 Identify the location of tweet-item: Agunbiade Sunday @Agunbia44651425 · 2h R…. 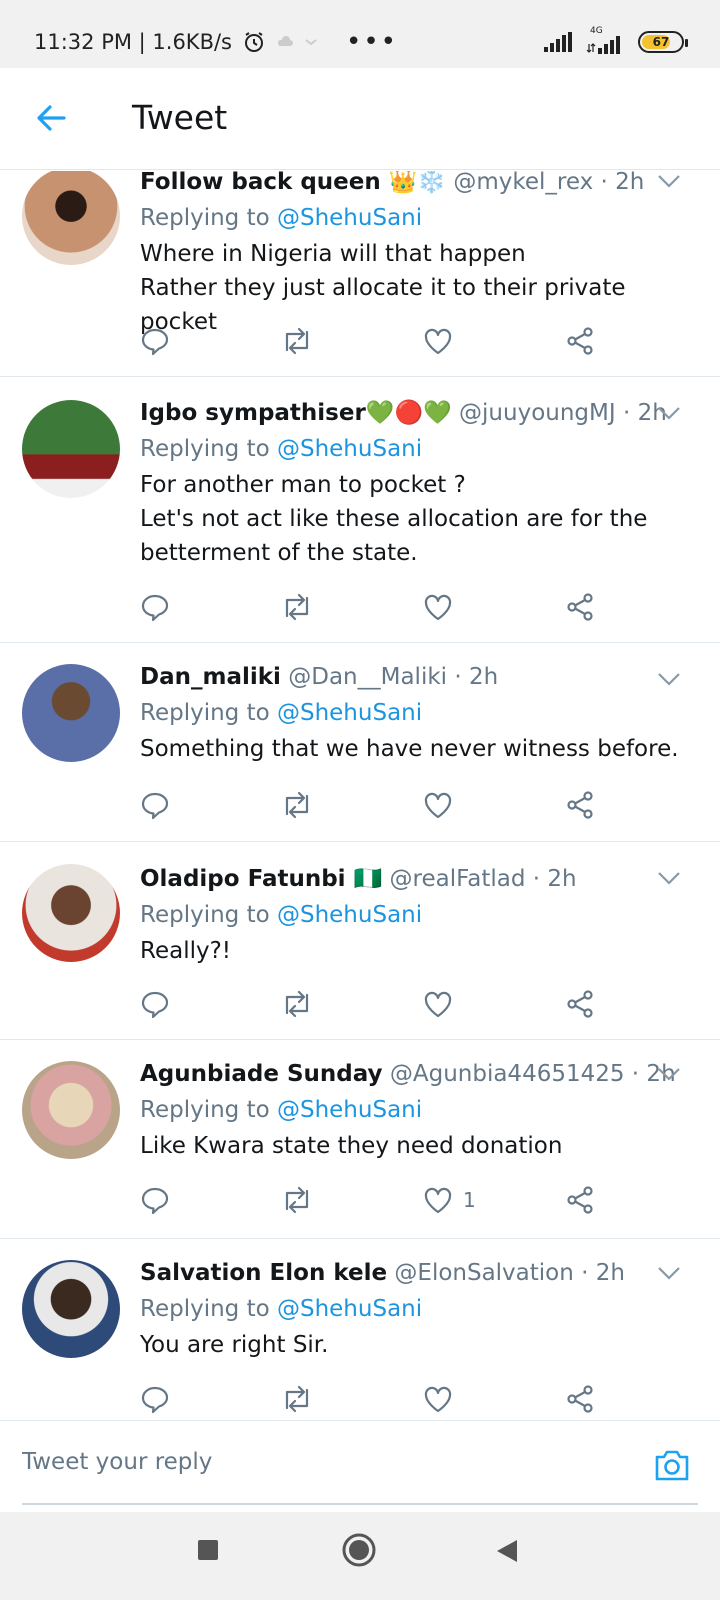
(360, 1139).